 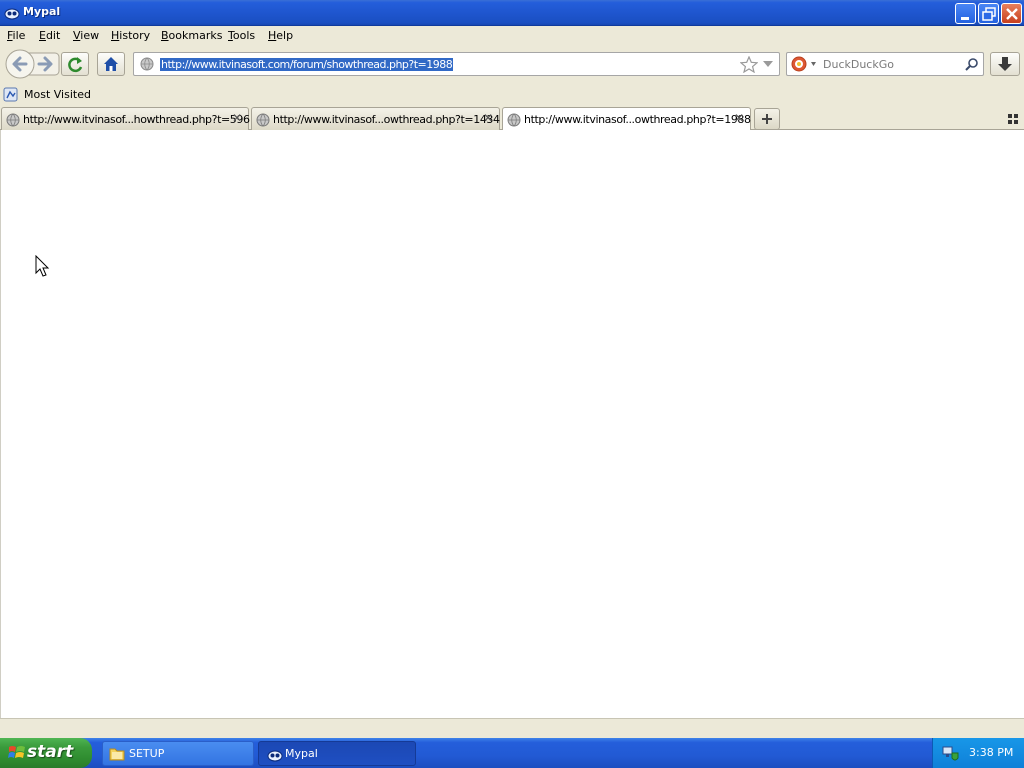 I want to click on restore-icon, so click(x=989, y=14).